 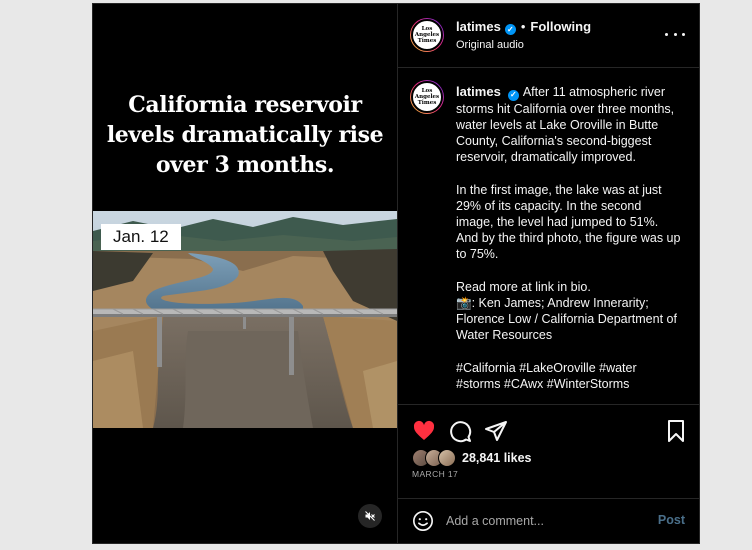 I want to click on caption-username: latimes, so click(x=478, y=91).